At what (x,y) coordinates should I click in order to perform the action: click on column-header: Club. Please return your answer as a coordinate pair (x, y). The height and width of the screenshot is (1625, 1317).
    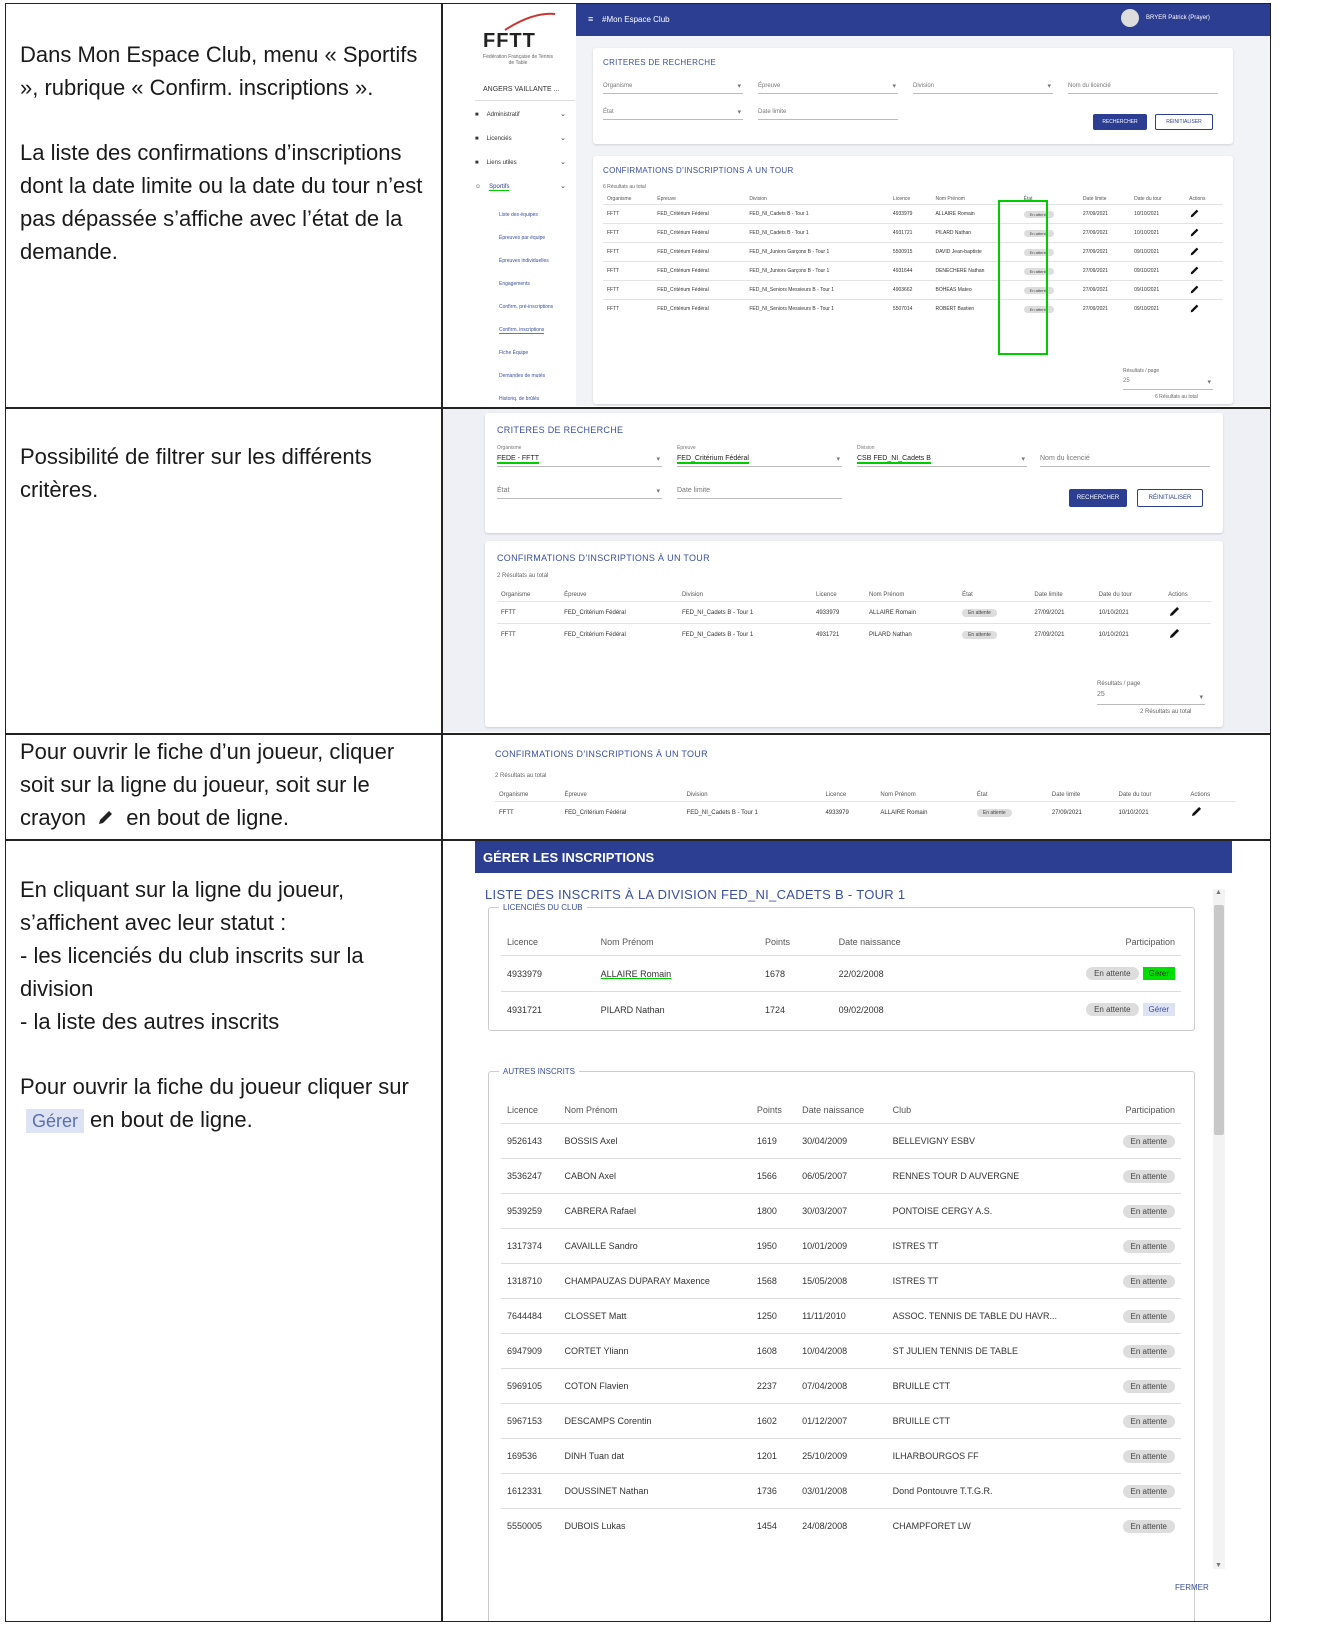
    Looking at the image, I should click on (902, 1110).